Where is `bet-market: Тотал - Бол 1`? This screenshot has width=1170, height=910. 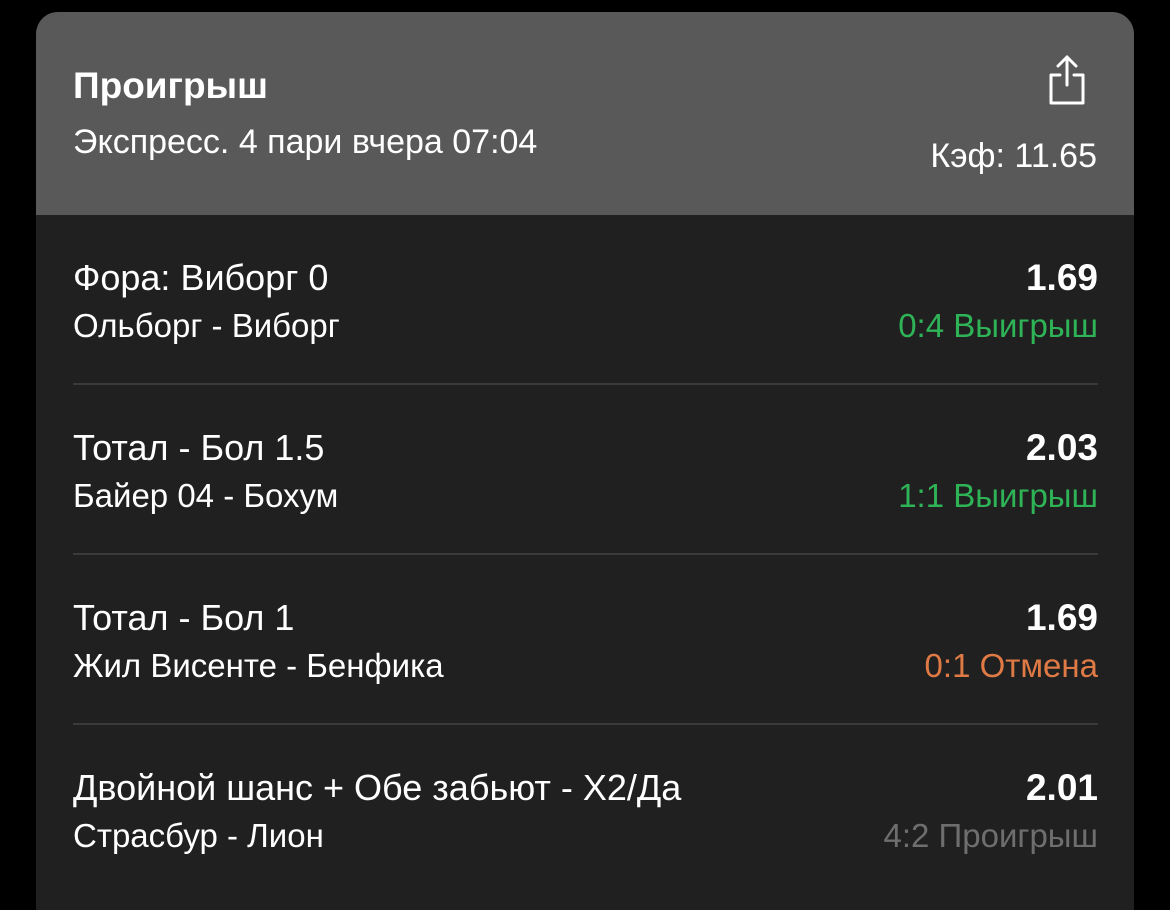
bet-market: Тотал - Бол 1 is located at coordinates (184, 617).